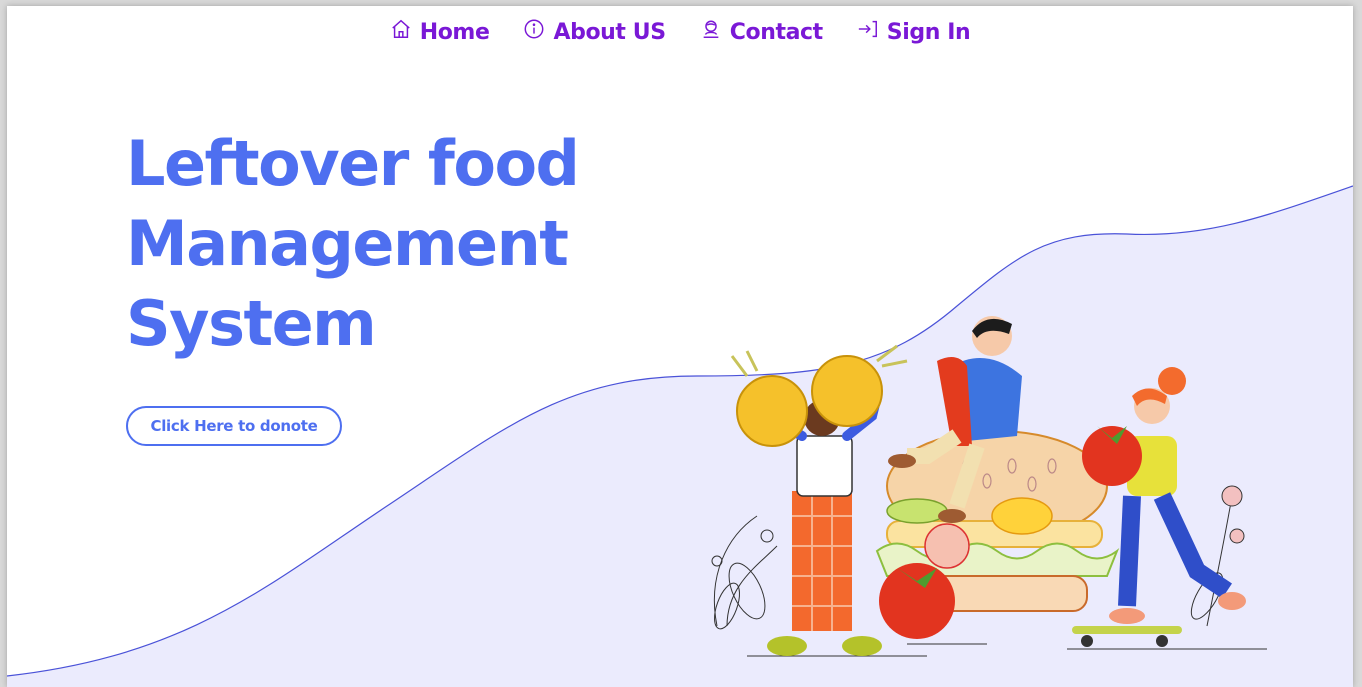  I want to click on nav-home: Home, so click(440, 32).